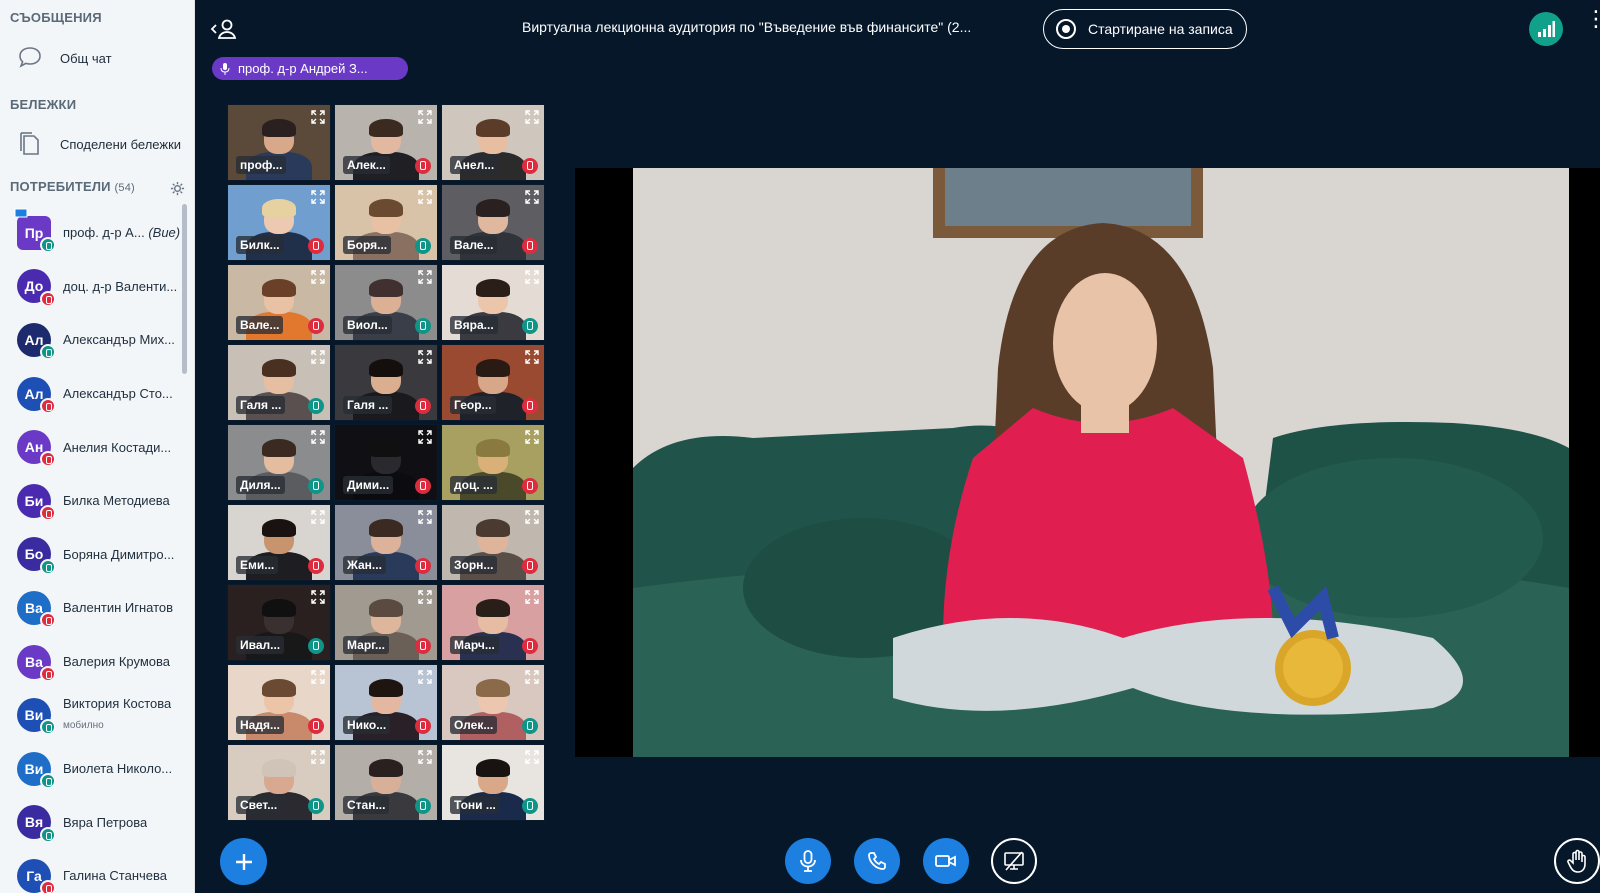  Describe the element at coordinates (1592, 24) in the screenshot. I see `options-menu-icon: ⋮` at that location.